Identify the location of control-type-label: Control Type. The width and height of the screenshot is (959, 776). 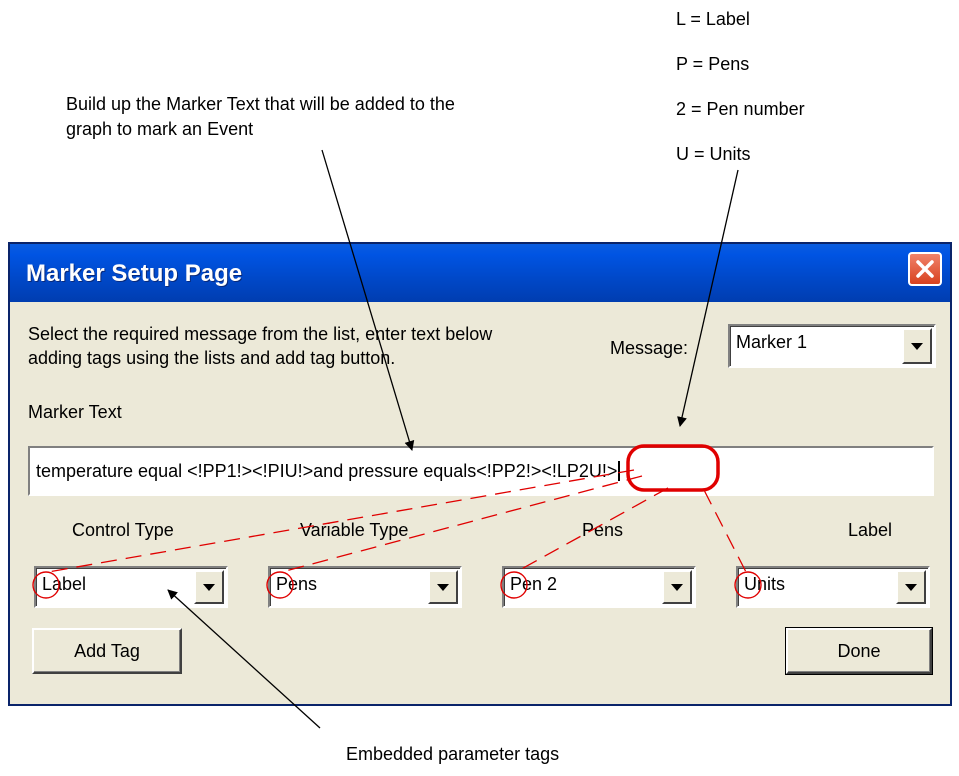
(123, 530).